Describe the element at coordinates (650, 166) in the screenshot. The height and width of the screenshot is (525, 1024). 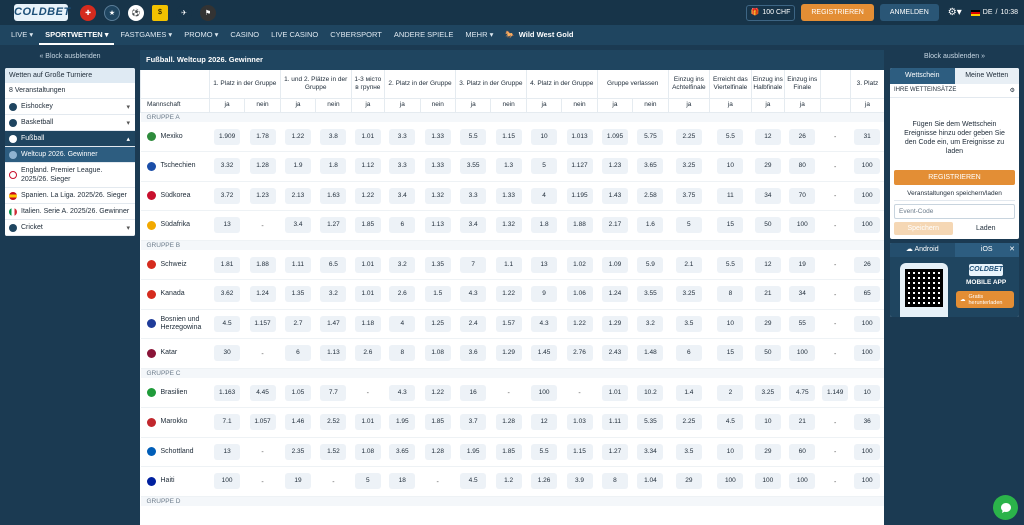
I see `odd-button: 3.65` at that location.